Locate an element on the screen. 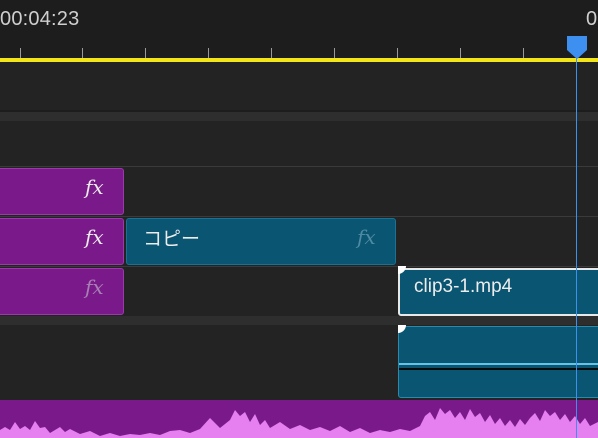  clip-name: clip3-1.mp4 is located at coordinates (463, 286).